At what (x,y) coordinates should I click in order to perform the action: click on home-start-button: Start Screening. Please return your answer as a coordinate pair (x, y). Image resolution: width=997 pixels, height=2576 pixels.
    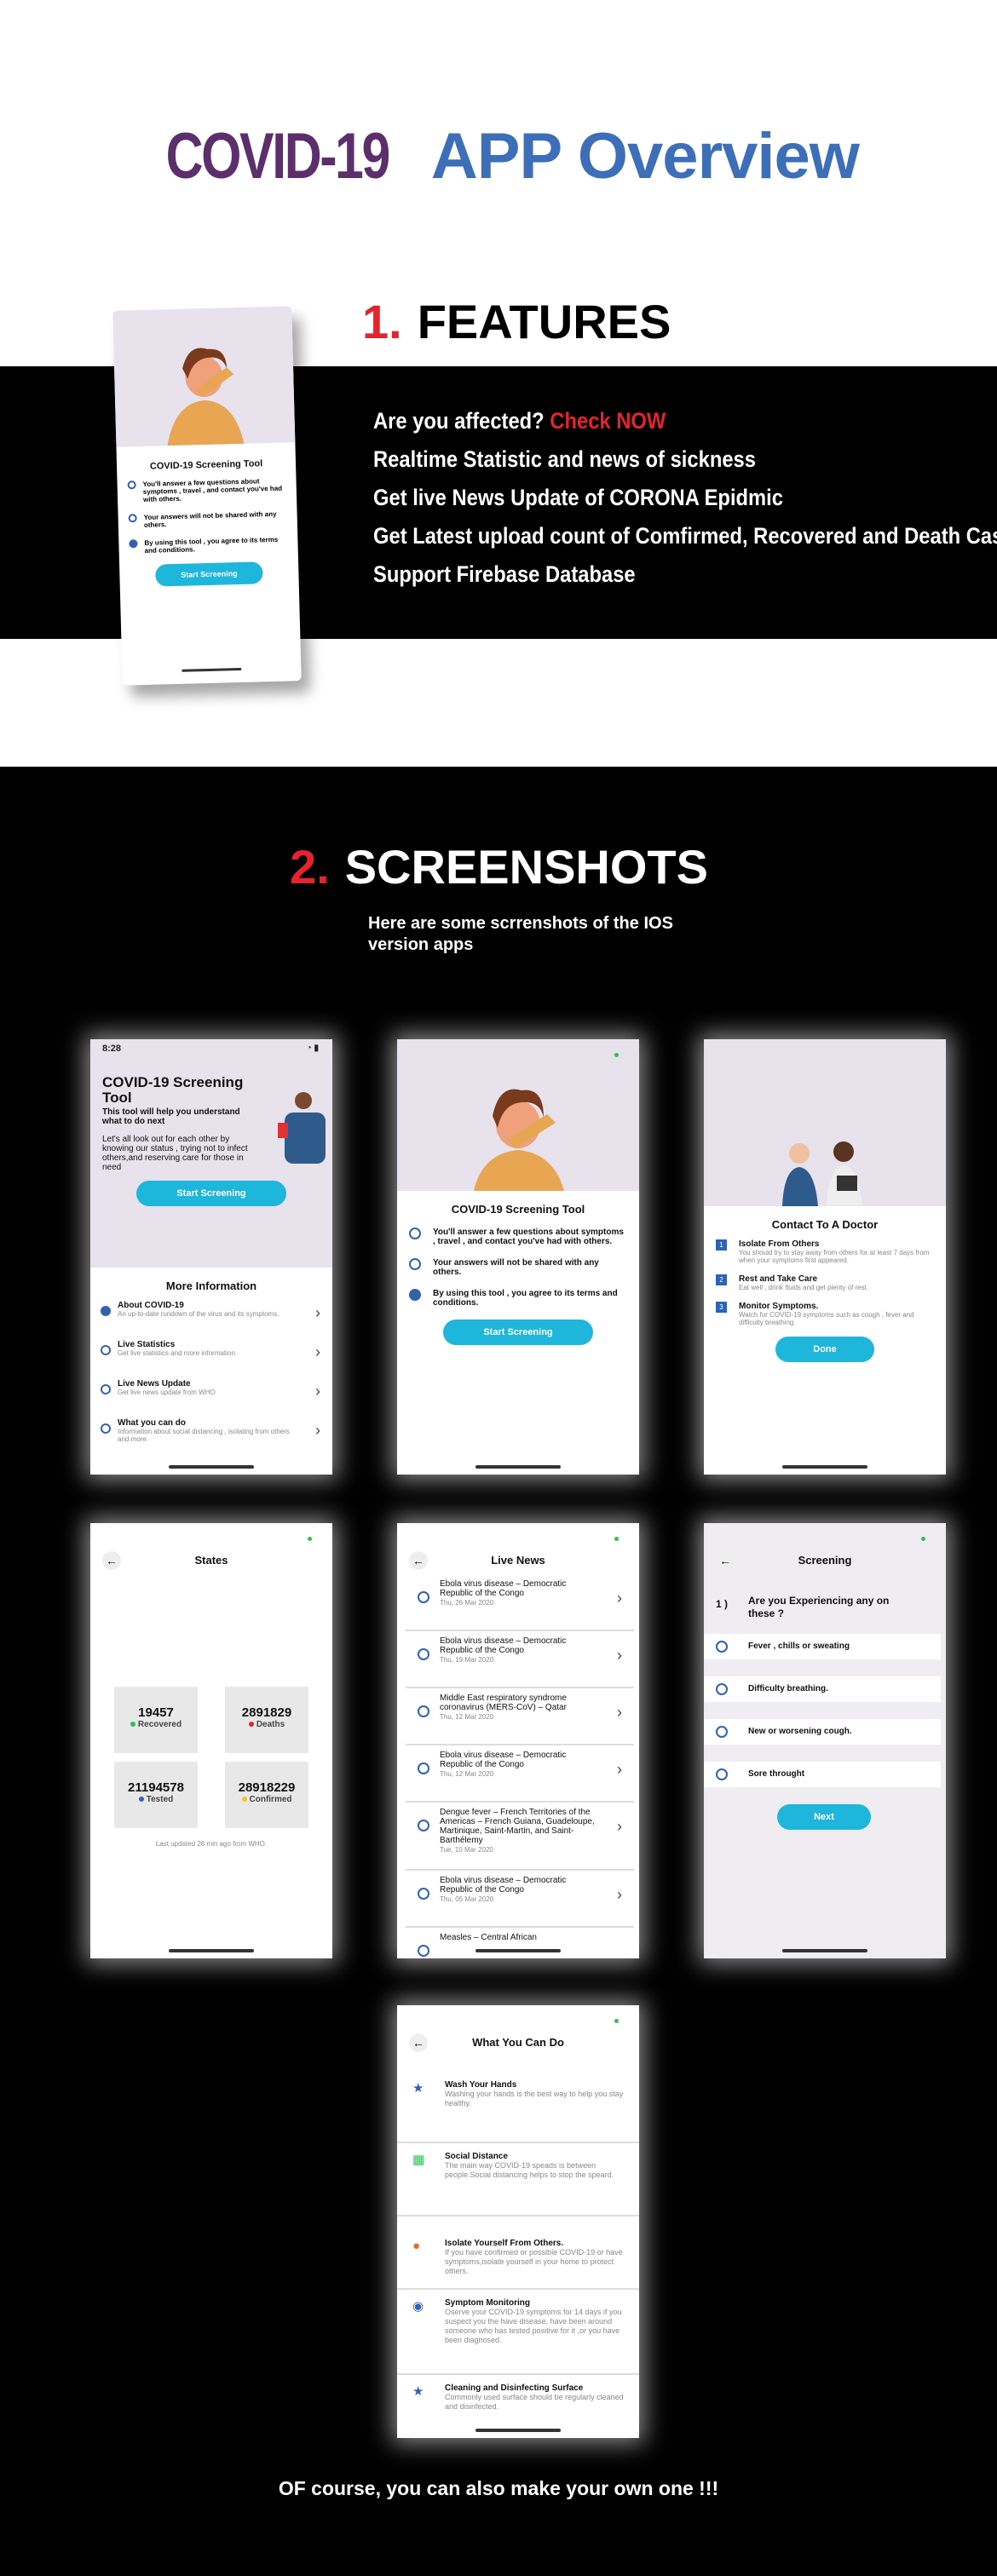
    Looking at the image, I should click on (211, 1194).